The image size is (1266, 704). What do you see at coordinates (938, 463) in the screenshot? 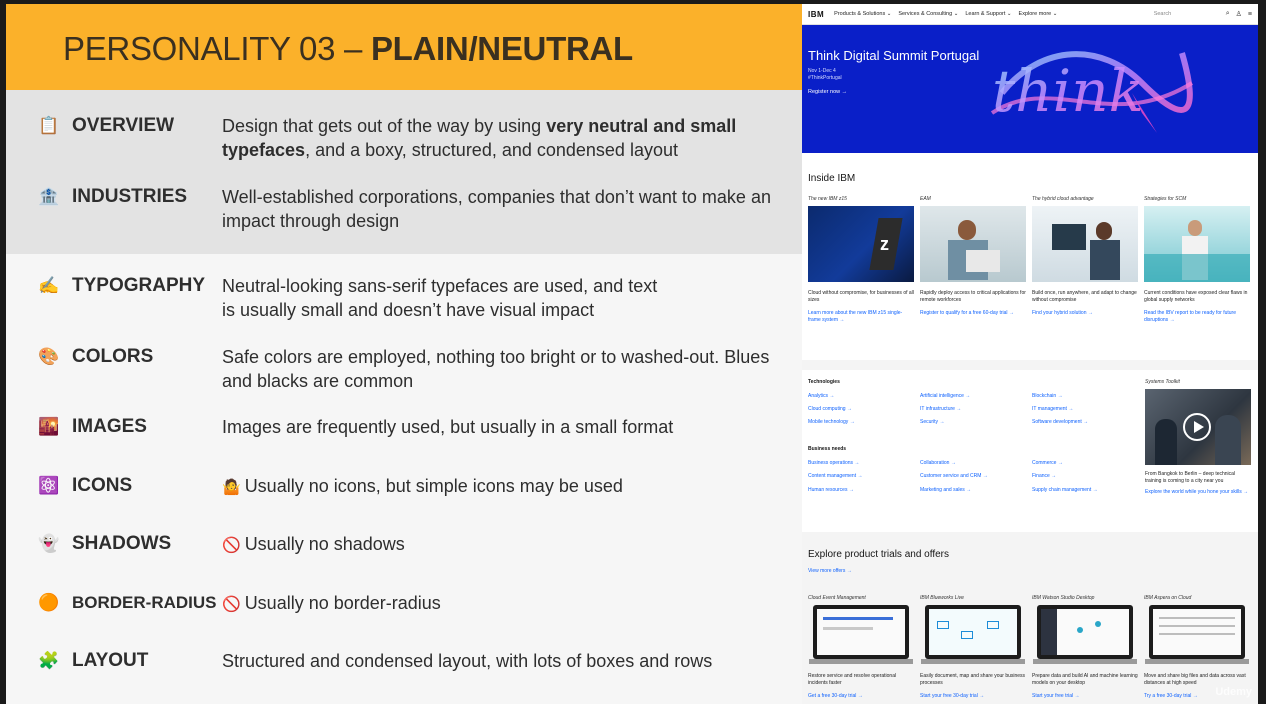
I see `business-link: Collaboration →` at bounding box center [938, 463].